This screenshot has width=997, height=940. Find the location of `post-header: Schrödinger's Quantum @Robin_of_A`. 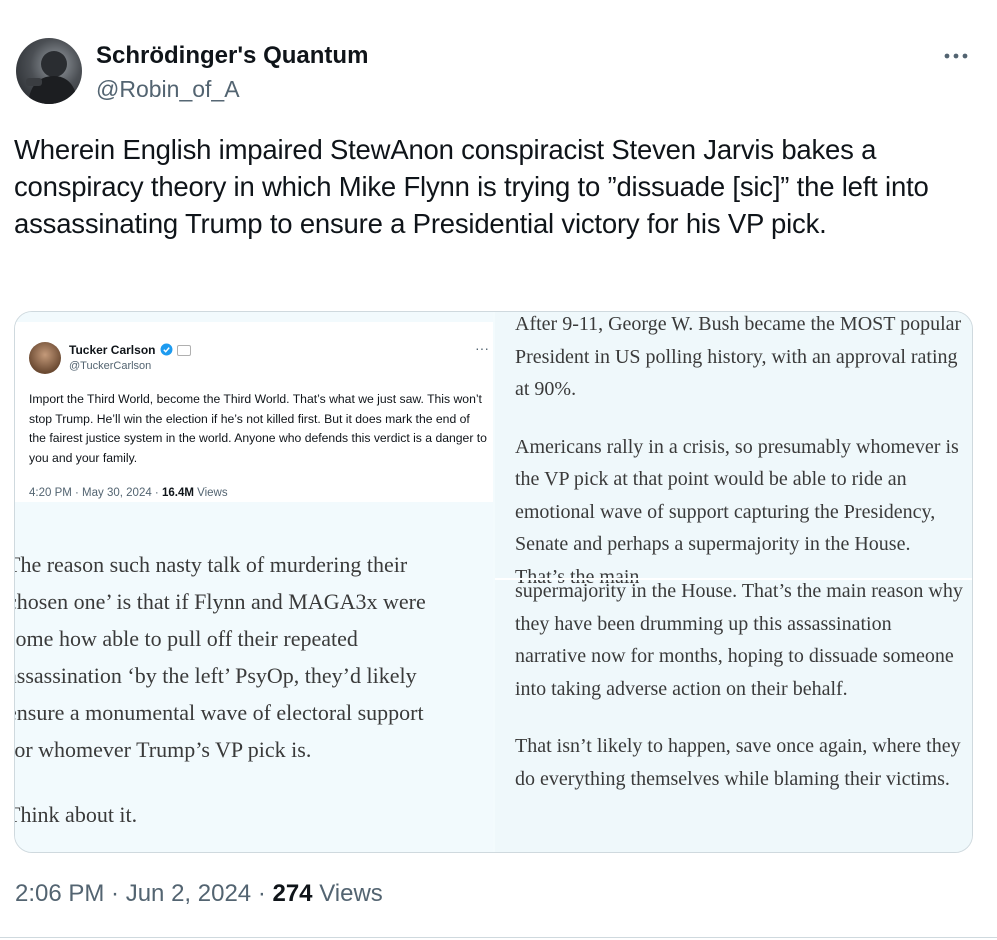

post-header: Schrödinger's Quantum @Robin_of_A is located at coordinates (498, 72).